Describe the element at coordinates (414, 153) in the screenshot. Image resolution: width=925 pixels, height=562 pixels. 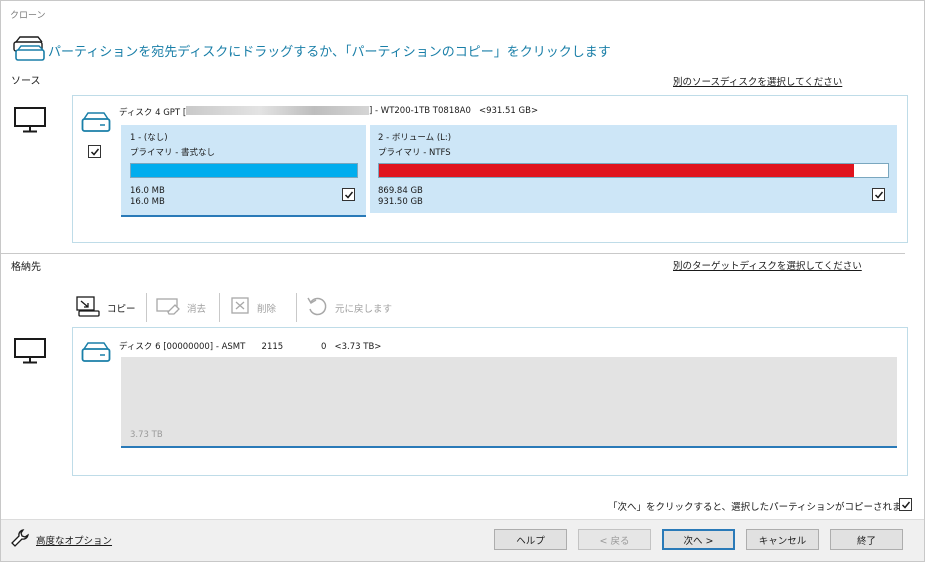
I see `partition-type: プライマリ - NTFS` at that location.